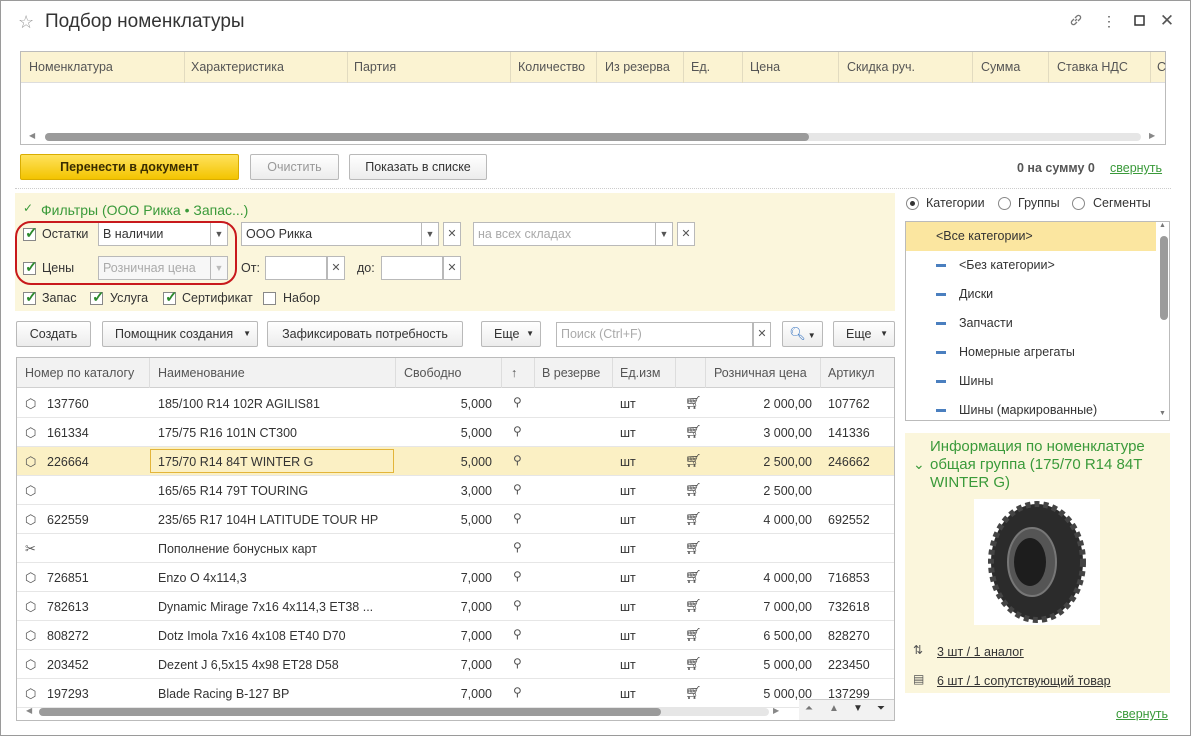 This screenshot has width=1191, height=736. I want to click on category-item: Запчасти, so click(1031, 323).